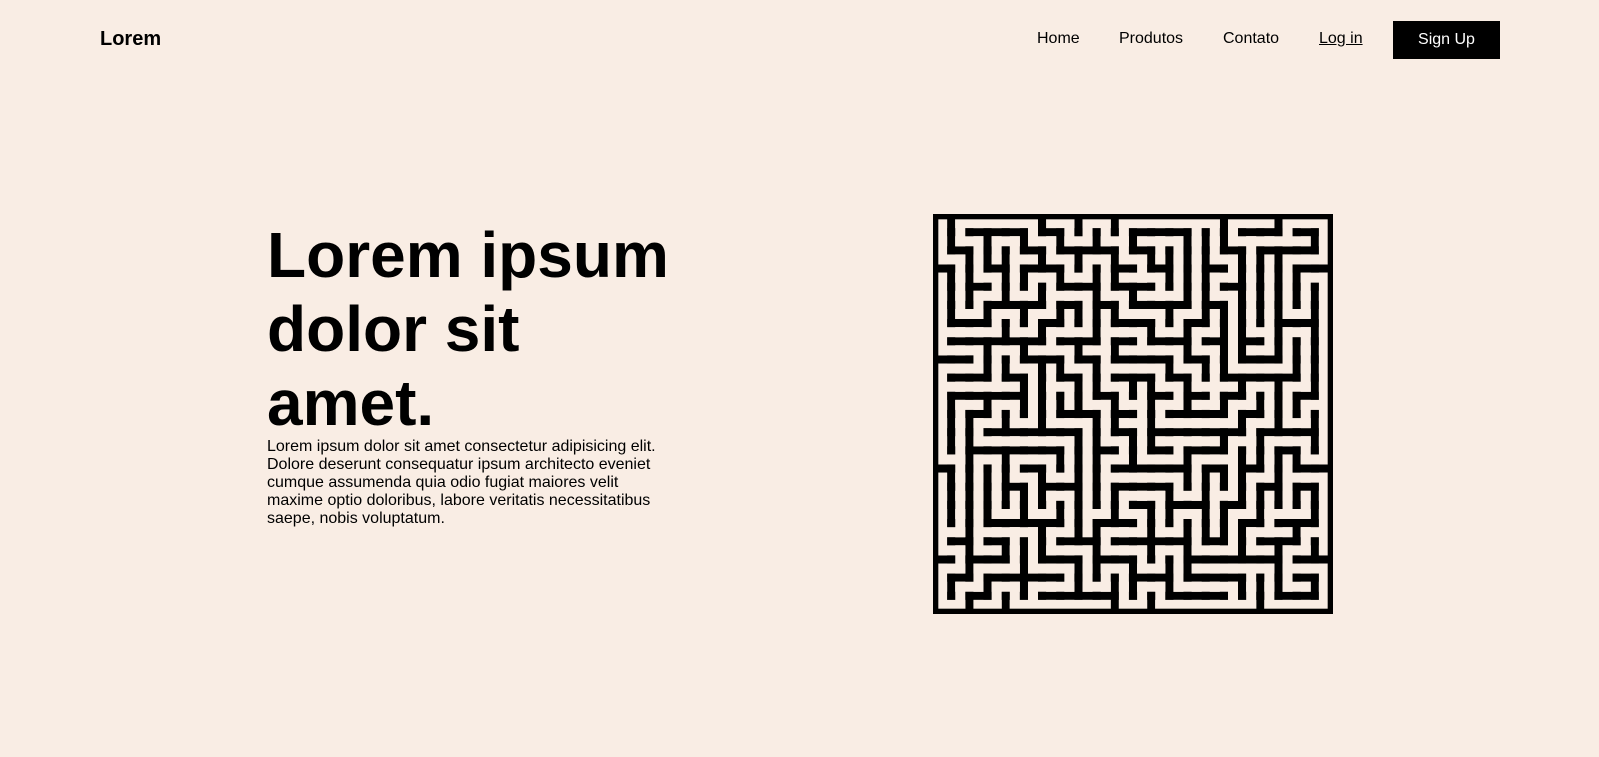  I want to click on hero-title: Lorem ipsum dolor sit amet., so click(468, 329).